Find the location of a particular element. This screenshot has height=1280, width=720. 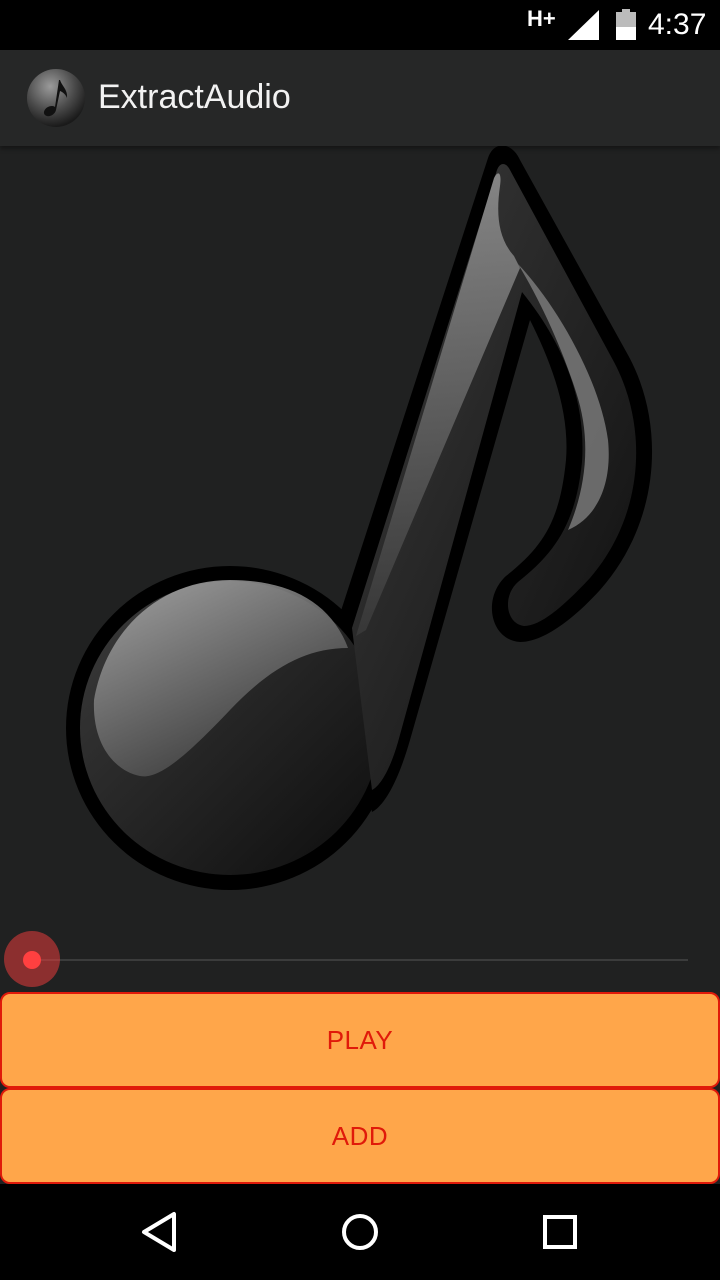

app-title: ExtractAudio is located at coordinates (194, 97).